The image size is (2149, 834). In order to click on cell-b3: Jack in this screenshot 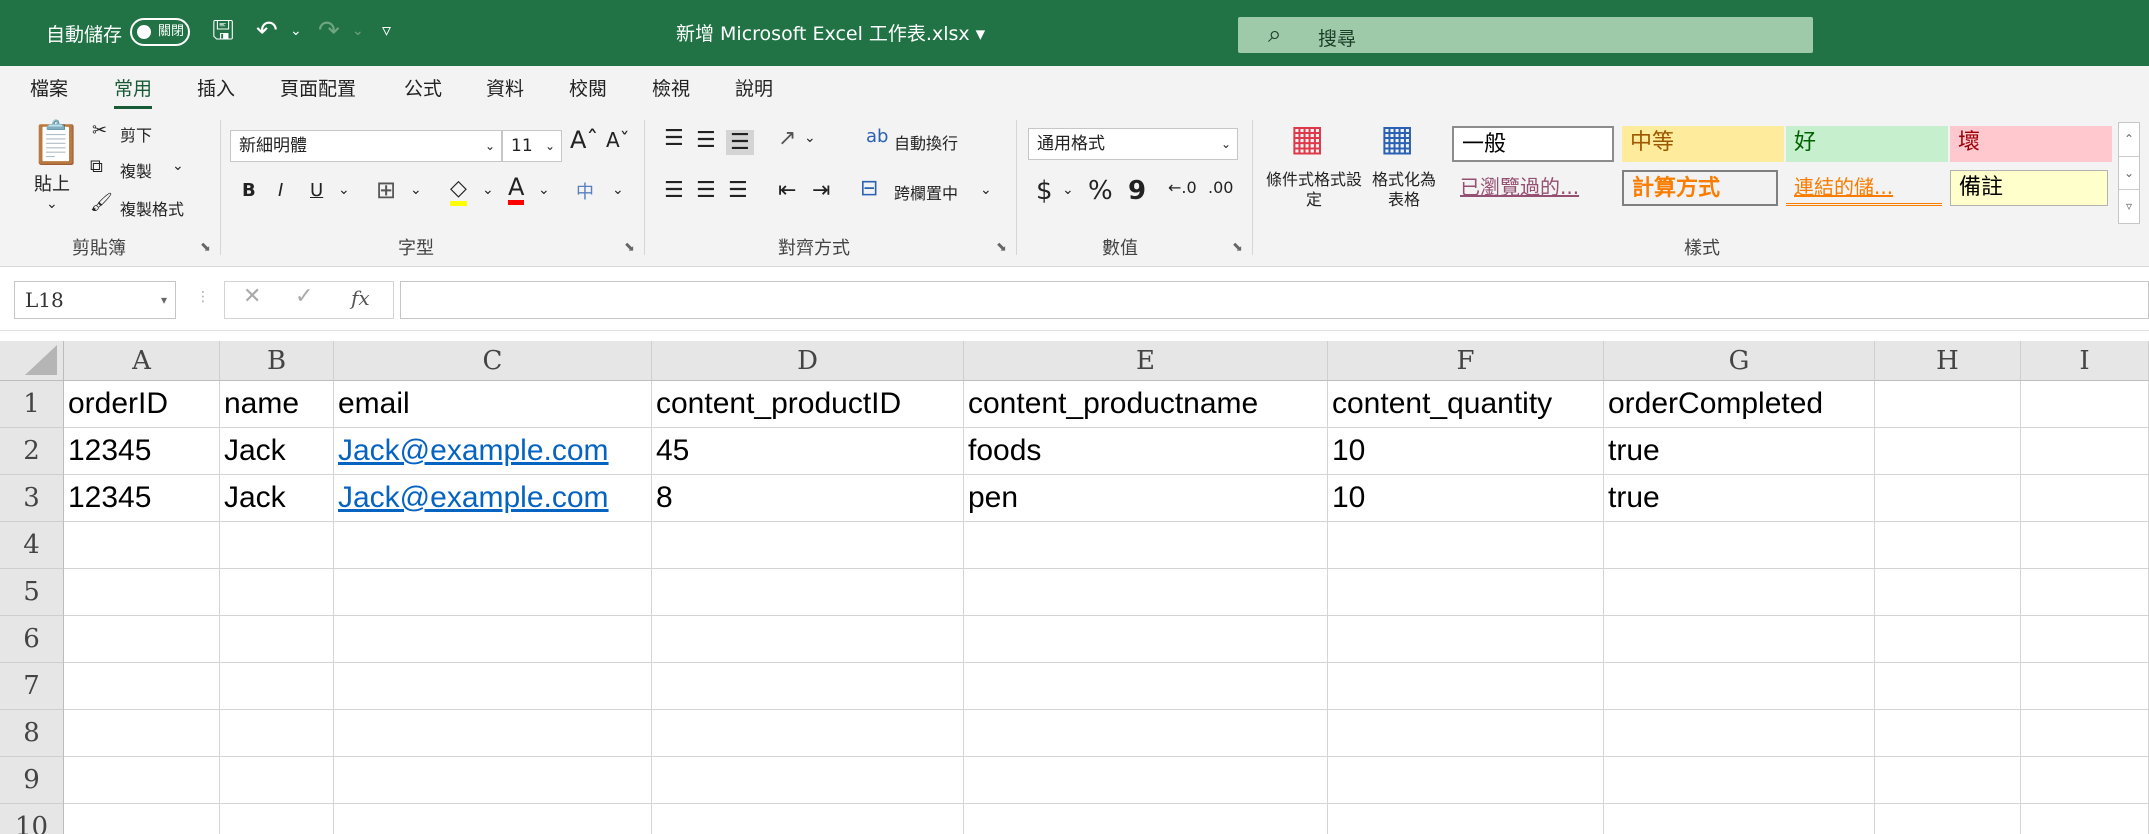, I will do `click(277, 498)`.